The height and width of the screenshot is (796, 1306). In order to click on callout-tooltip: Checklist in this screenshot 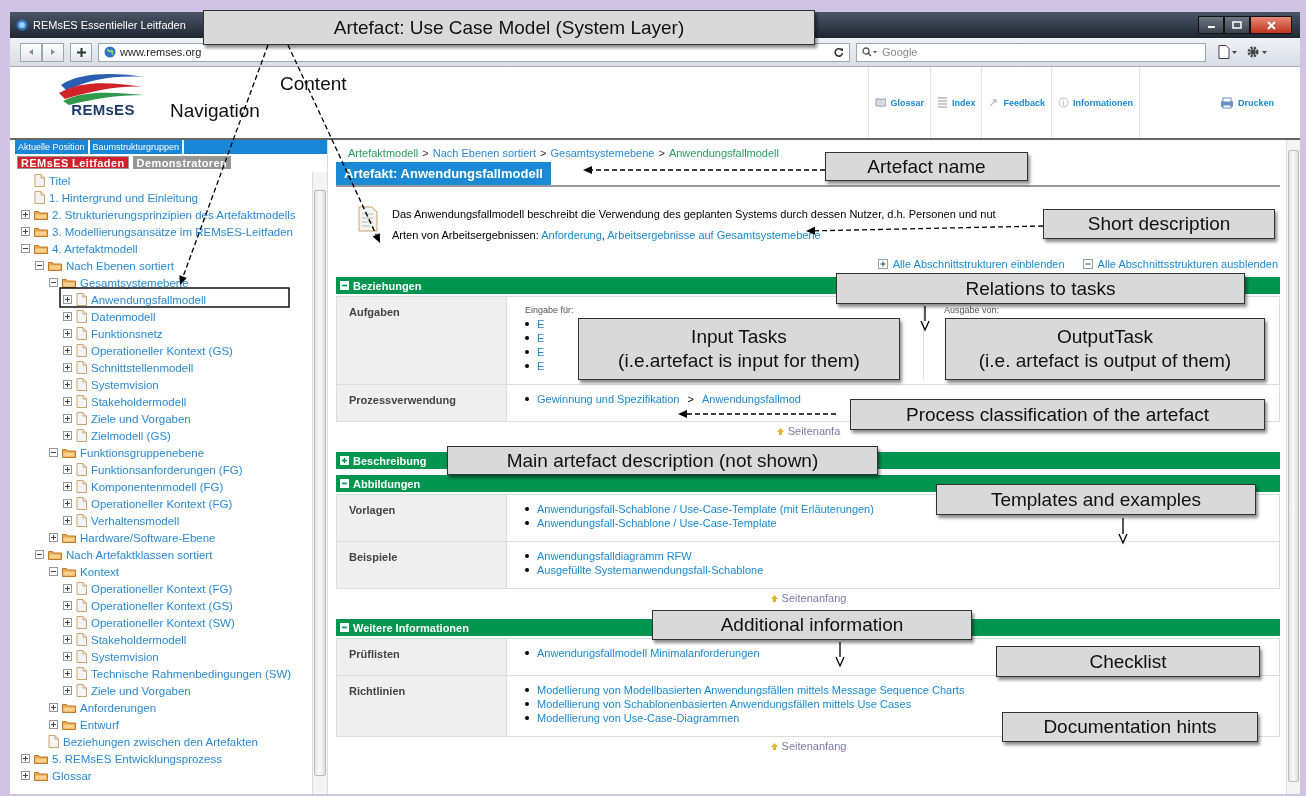, I will do `click(1128, 661)`.